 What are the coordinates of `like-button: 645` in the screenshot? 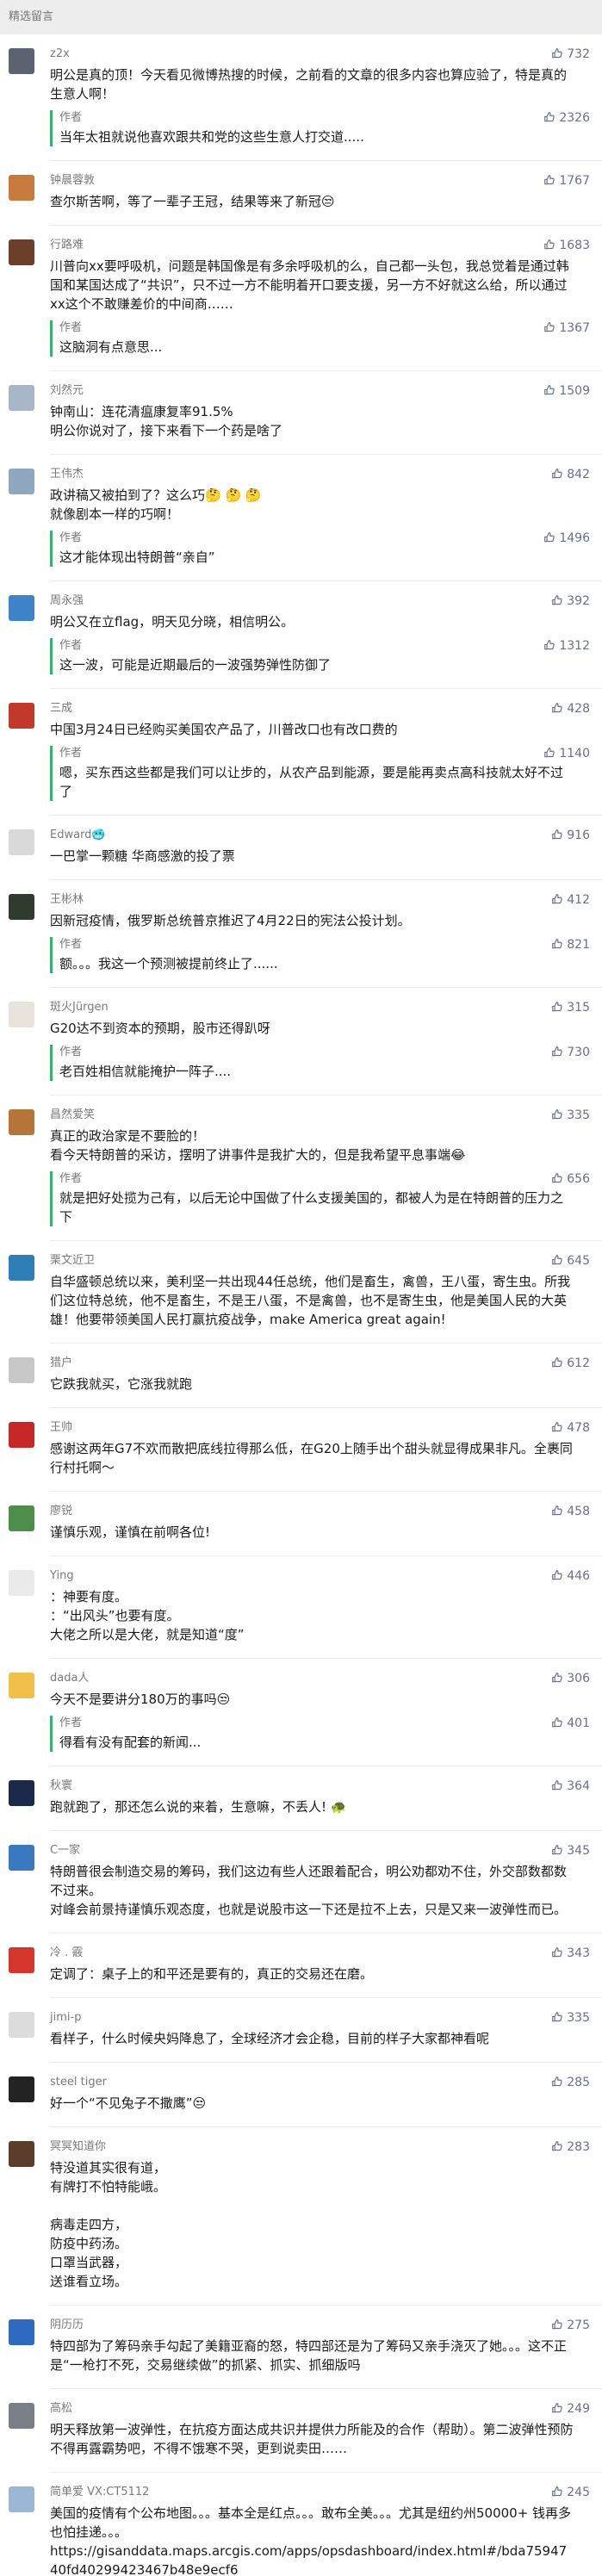 It's located at (570, 1261).